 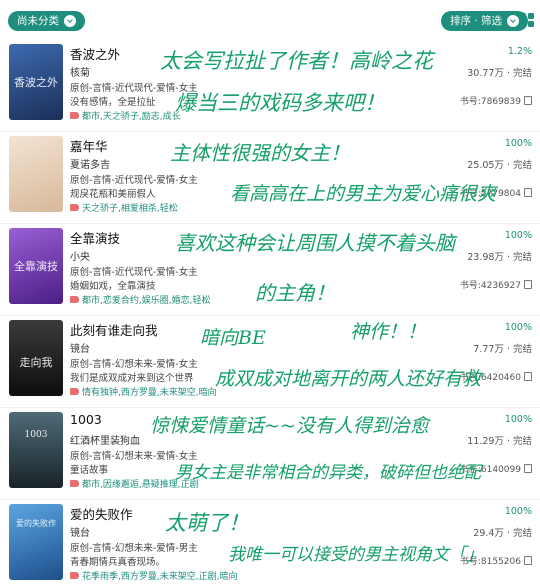 I want to click on book-title: 全靠演技, so click(x=95, y=238).